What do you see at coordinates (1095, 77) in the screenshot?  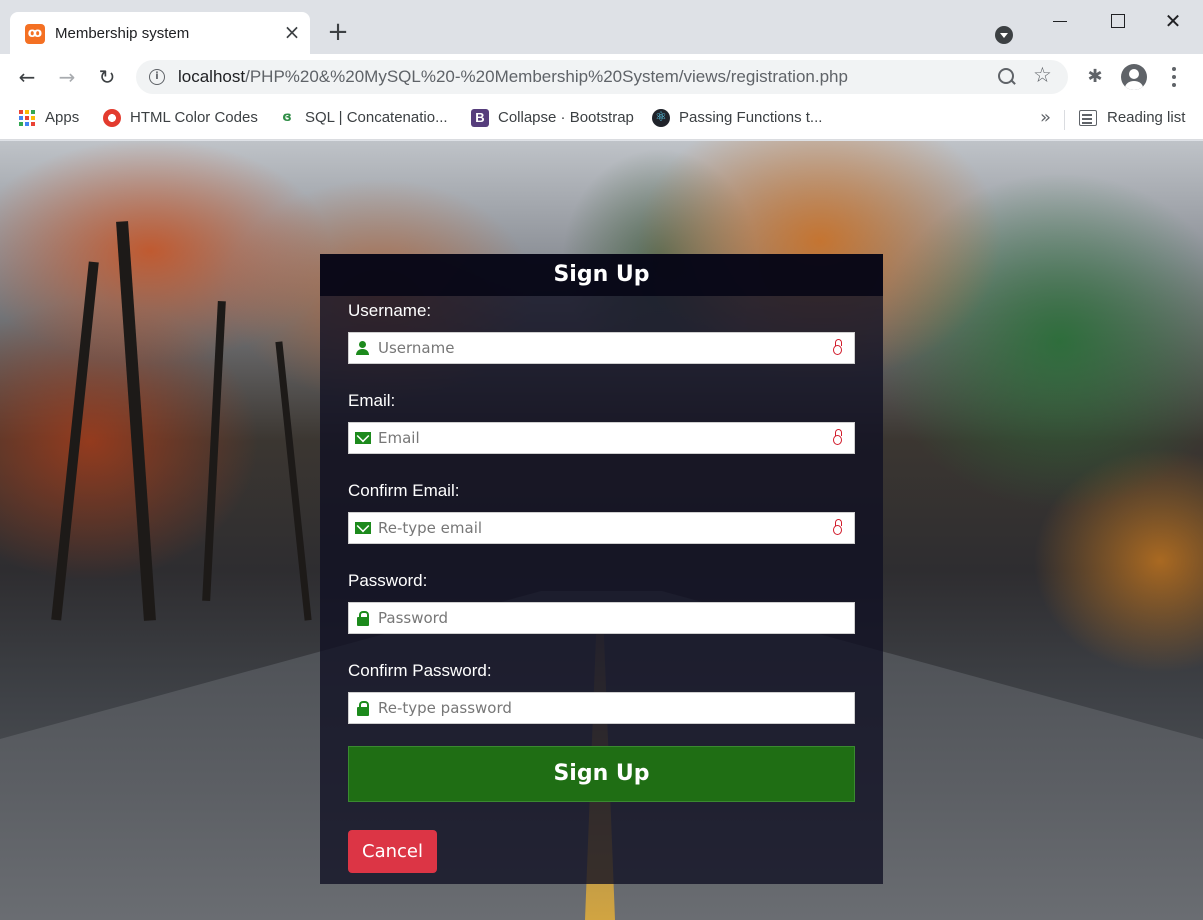 I see `extensions-puzzle-icon: ✱` at bounding box center [1095, 77].